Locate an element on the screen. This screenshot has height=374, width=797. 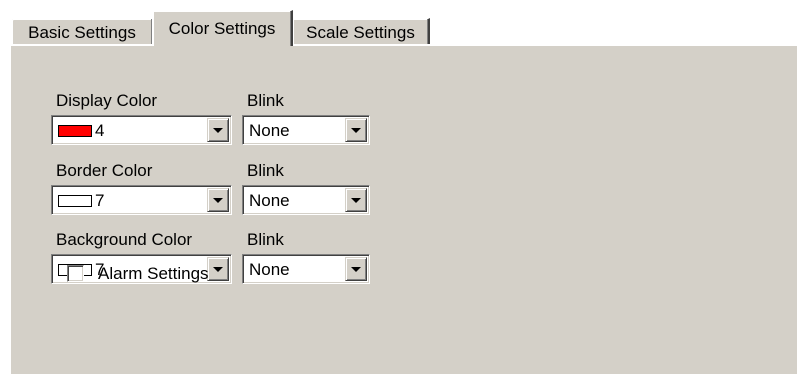
display-color-label: Display Color is located at coordinates (107, 100).